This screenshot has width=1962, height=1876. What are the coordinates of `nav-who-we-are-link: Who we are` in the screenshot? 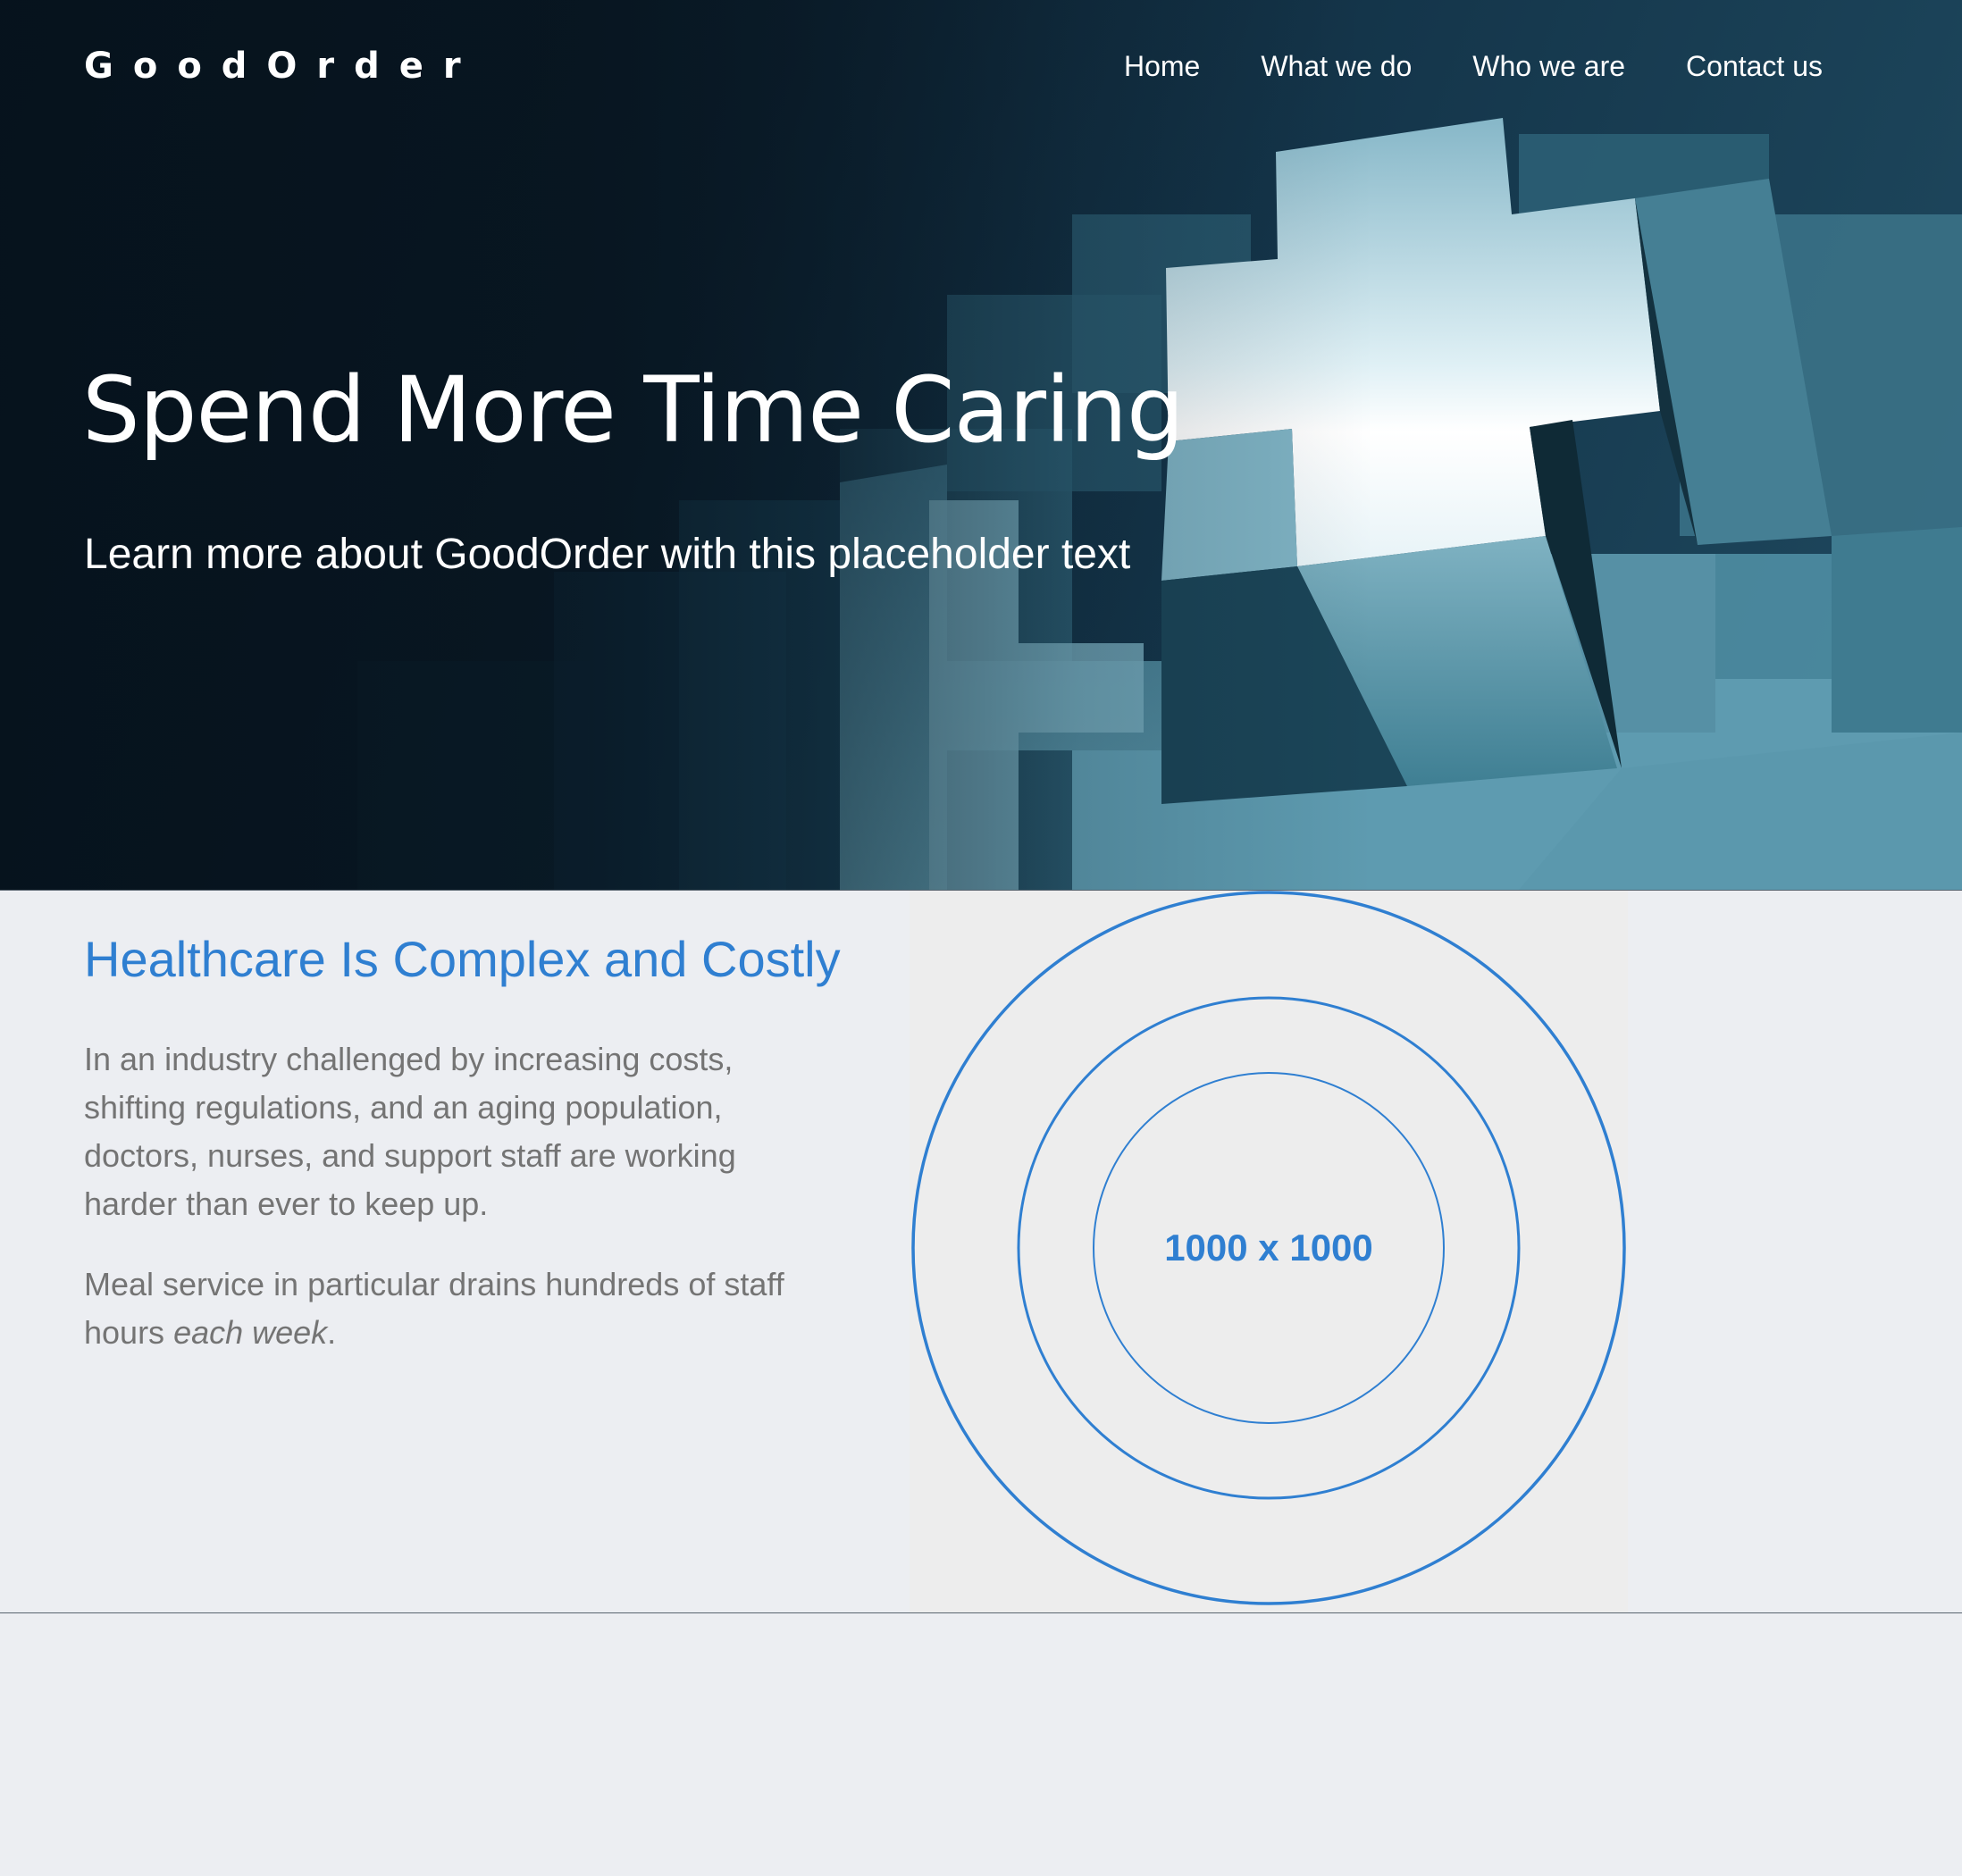 It's located at (1548, 66).